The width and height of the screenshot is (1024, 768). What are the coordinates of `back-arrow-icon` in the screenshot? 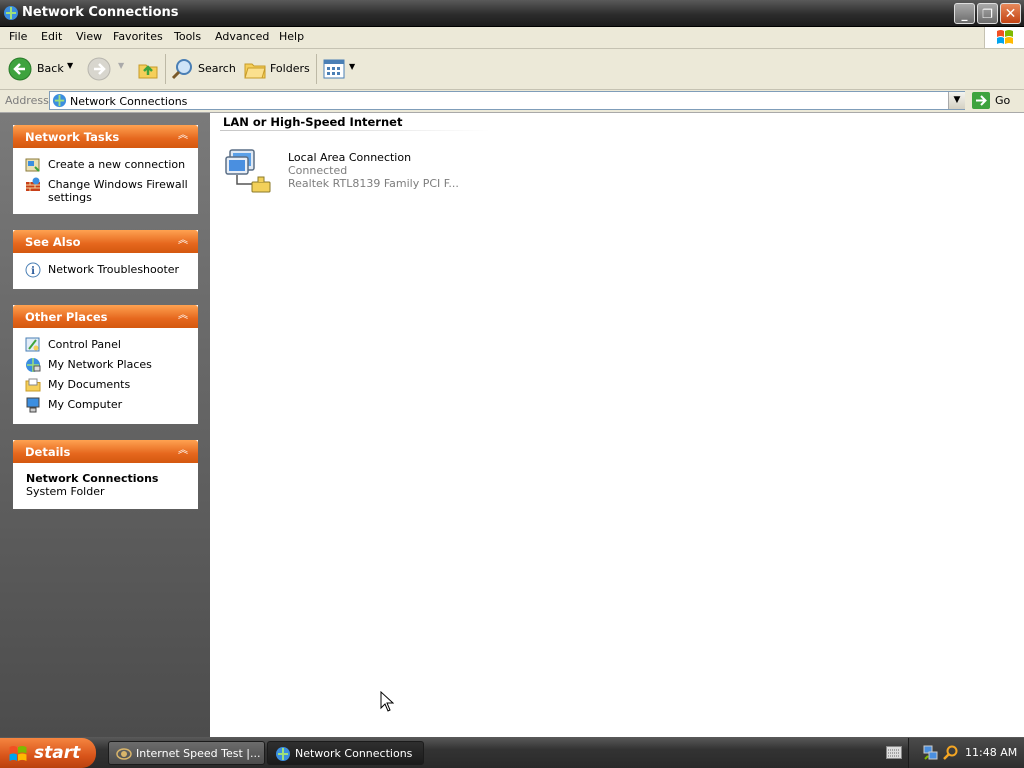 It's located at (20, 69).